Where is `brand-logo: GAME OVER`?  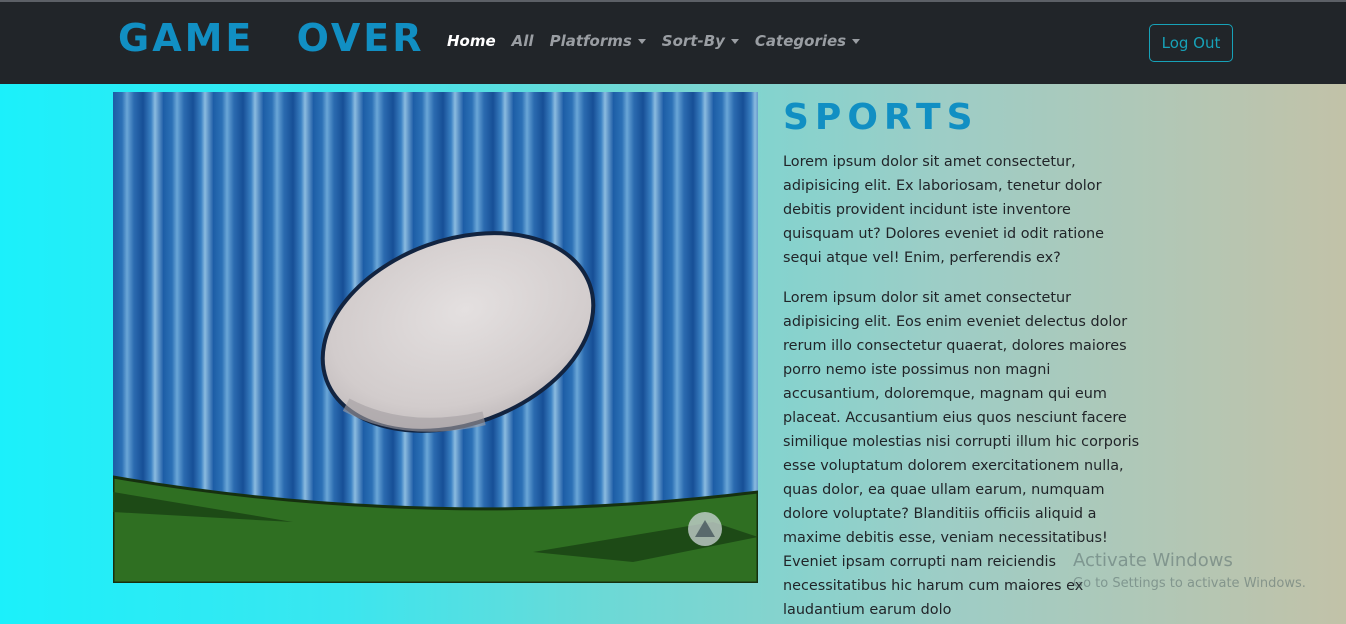 brand-logo: GAME OVER is located at coordinates (271, 38).